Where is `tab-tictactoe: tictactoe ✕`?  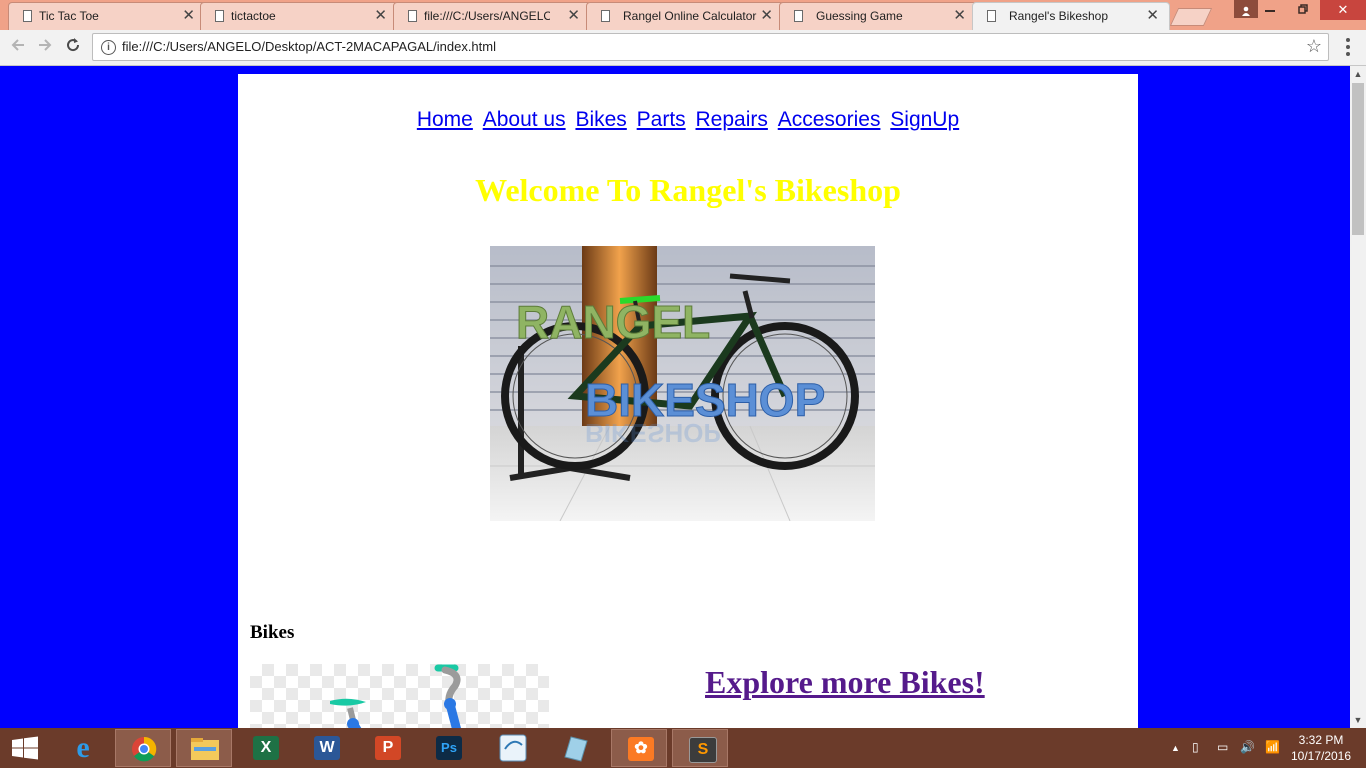
tab-tictactoe: tictactoe ✕ is located at coordinates (299, 16).